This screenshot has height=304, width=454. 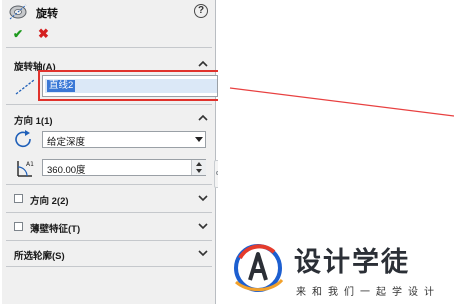 What do you see at coordinates (109, 199) in the screenshot?
I see `section-direction2-header: 方向 2(2)` at bounding box center [109, 199].